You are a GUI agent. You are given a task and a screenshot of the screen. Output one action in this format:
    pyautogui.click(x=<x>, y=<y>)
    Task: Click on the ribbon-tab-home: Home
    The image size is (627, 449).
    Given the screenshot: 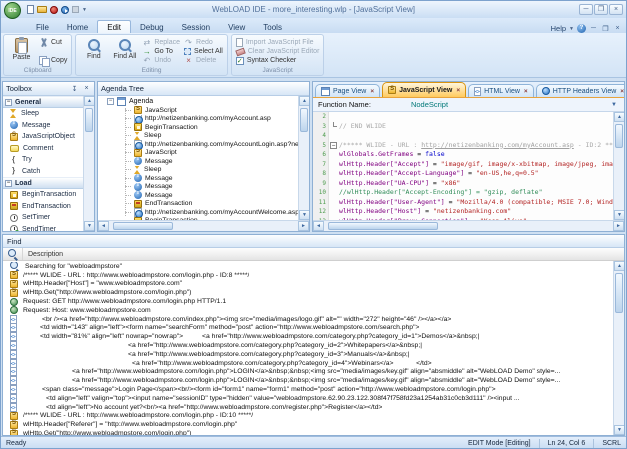 What is the action you would take?
    pyautogui.click(x=77, y=27)
    